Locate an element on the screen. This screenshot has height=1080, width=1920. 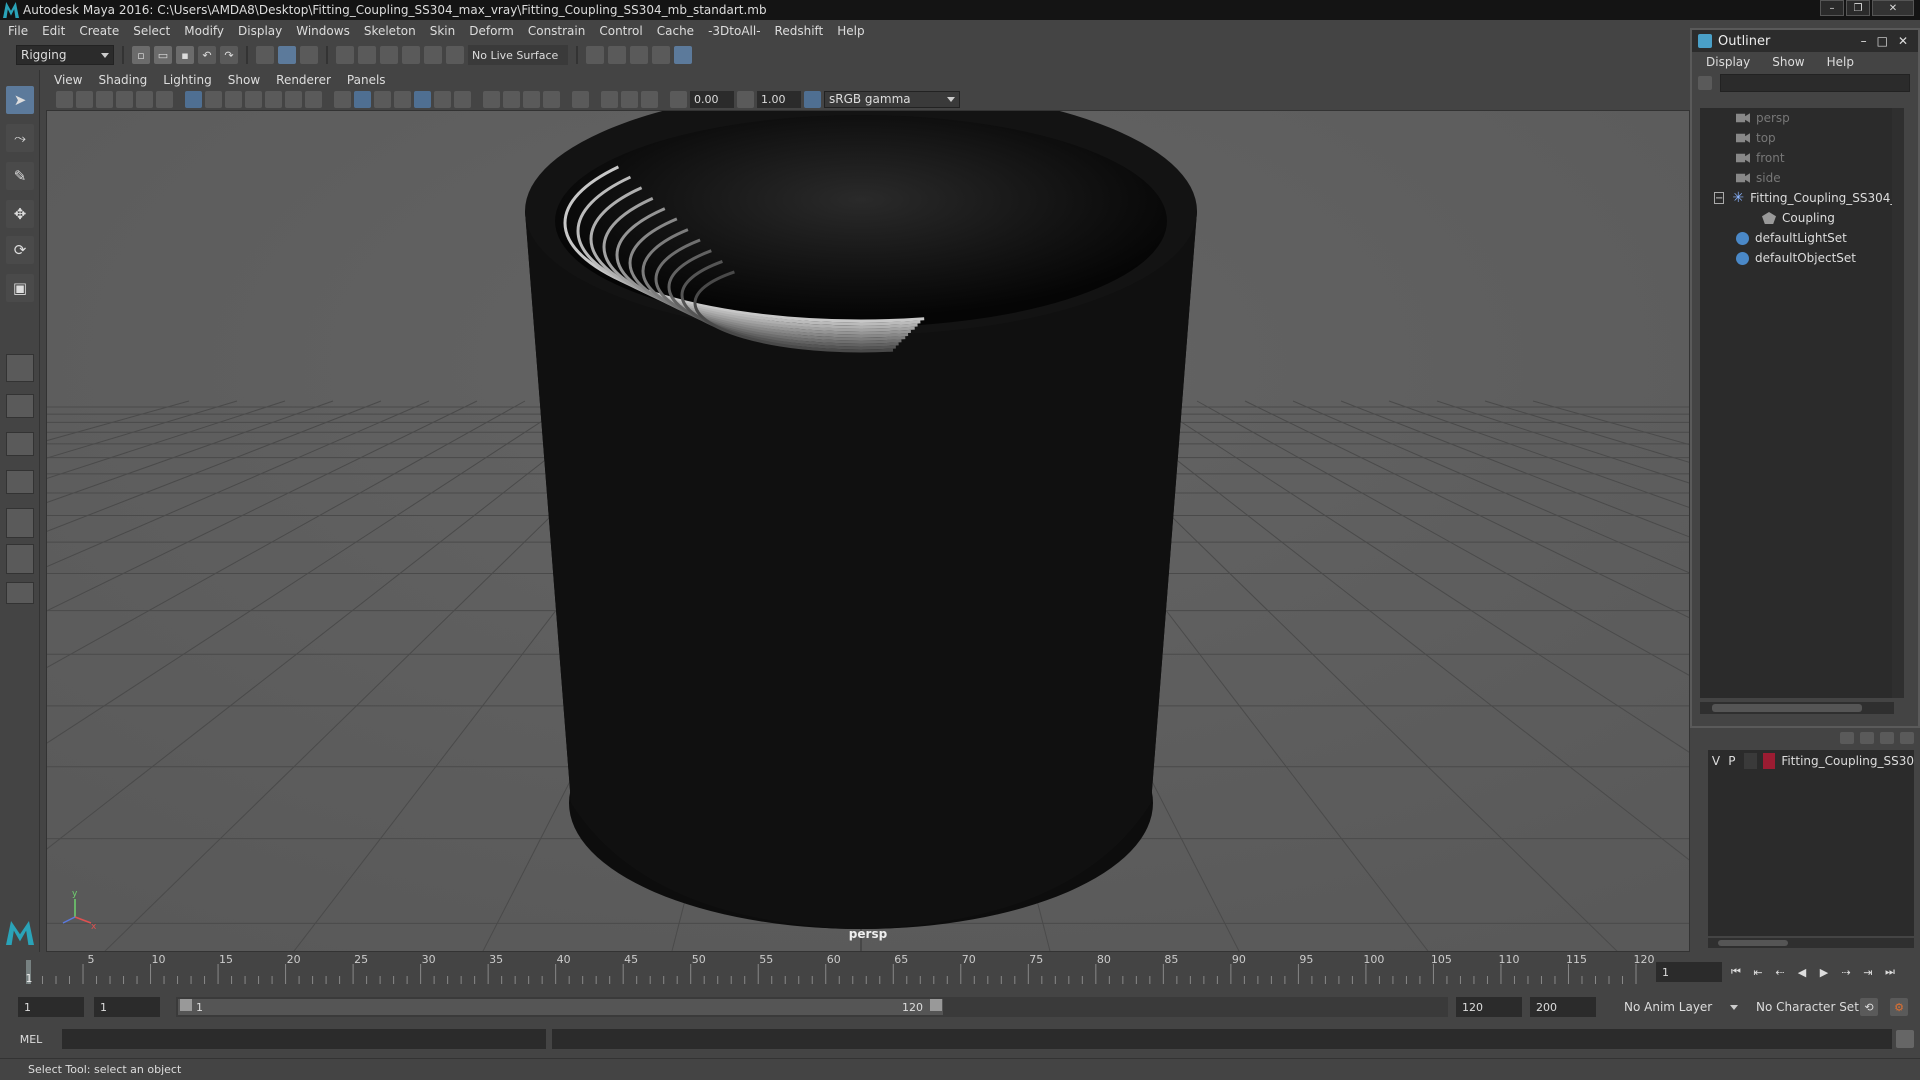
panel-menu-lighting: Lighting is located at coordinates (187, 80).